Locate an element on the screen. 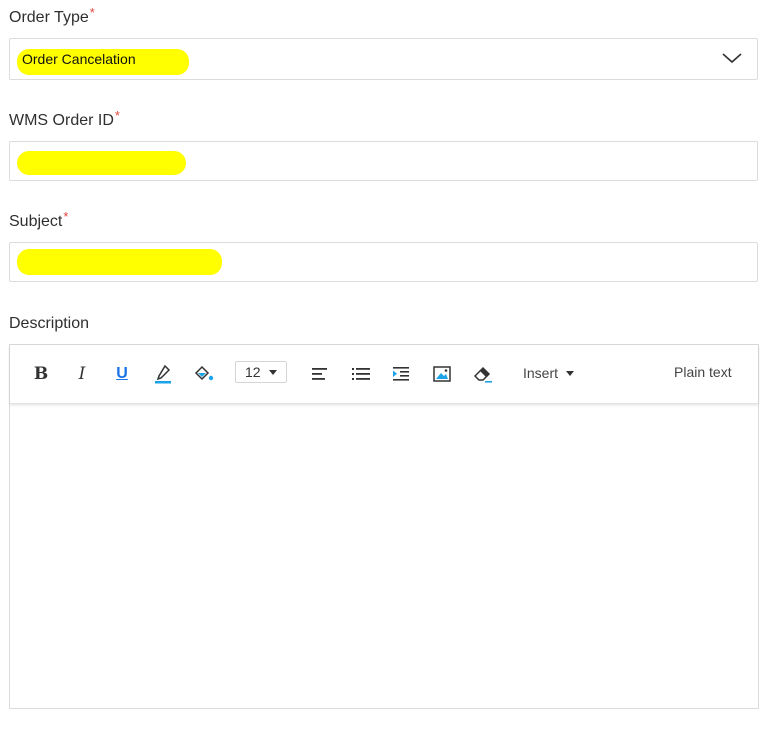 This screenshot has height=736, width=768. subject-label: Subject* is located at coordinates (38, 220).